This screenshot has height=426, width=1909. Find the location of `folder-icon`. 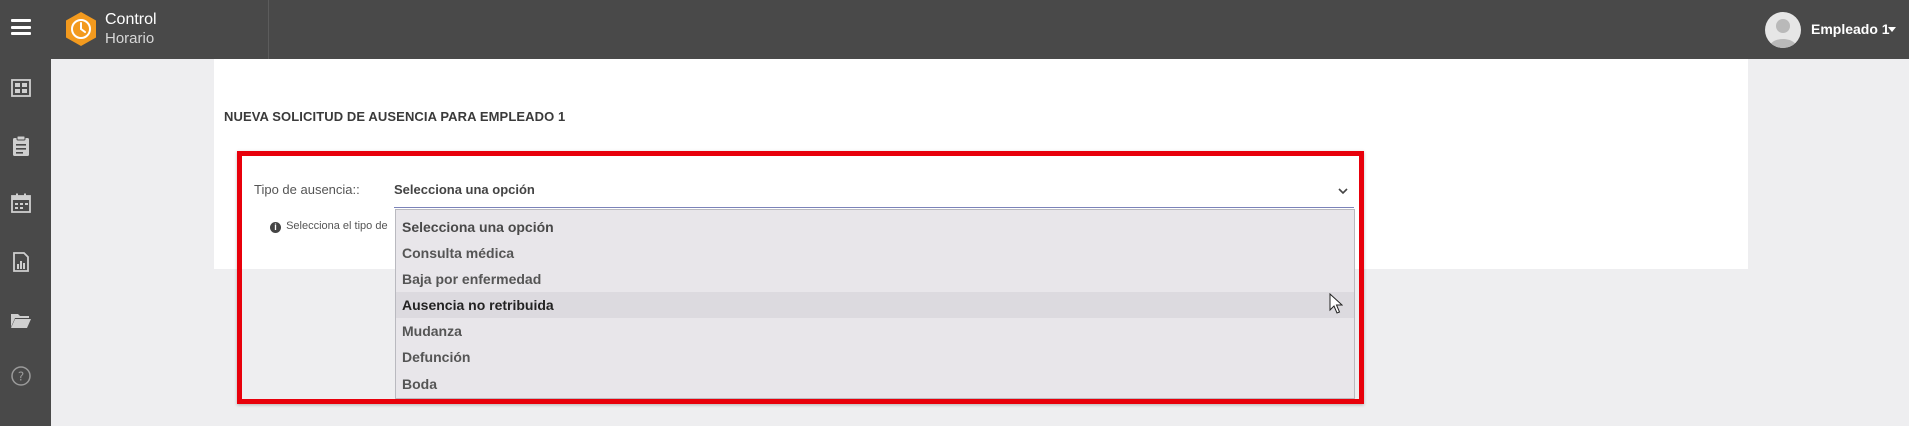

folder-icon is located at coordinates (21, 320).